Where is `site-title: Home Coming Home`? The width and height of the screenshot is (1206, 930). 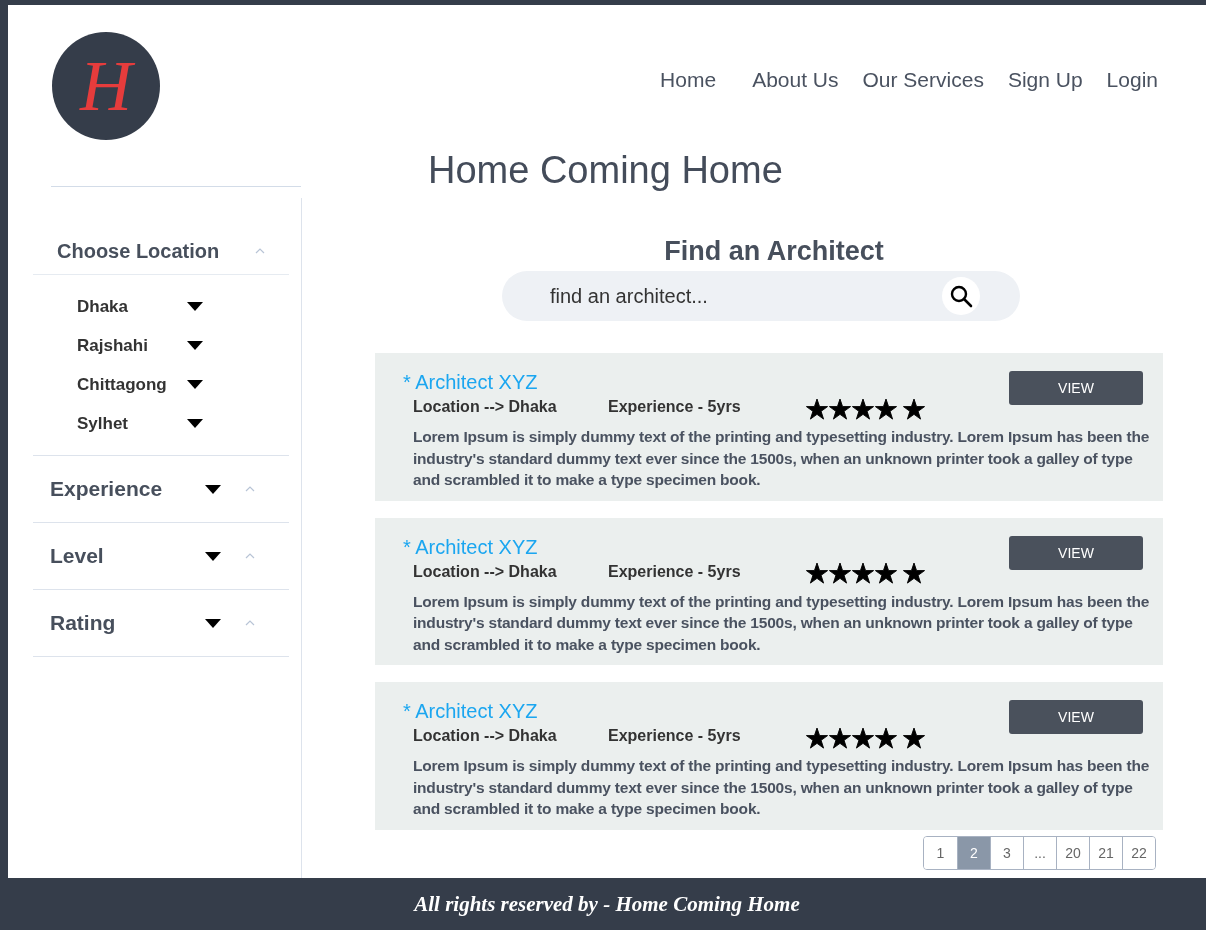 site-title: Home Coming Home is located at coordinates (606, 170).